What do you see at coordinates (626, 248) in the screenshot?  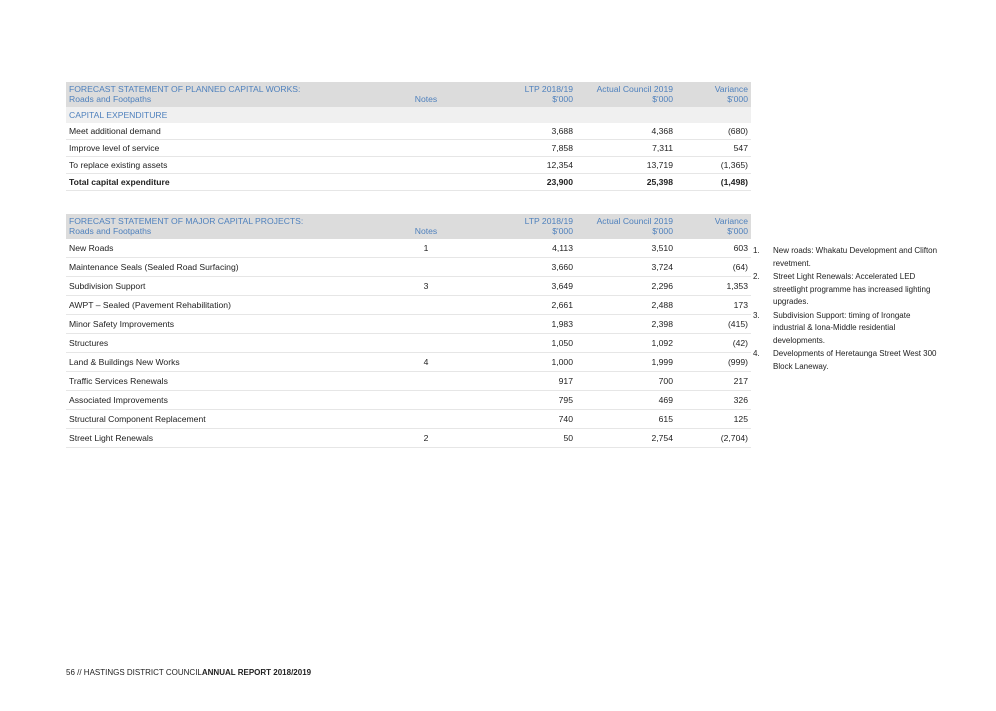 I see `row-actual-value: 3,510` at bounding box center [626, 248].